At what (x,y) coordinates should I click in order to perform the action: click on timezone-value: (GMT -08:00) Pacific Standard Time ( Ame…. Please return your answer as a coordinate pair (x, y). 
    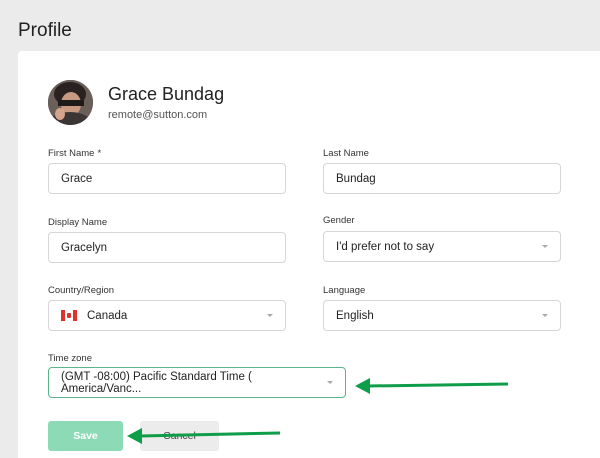
    Looking at the image, I should click on (156, 382).